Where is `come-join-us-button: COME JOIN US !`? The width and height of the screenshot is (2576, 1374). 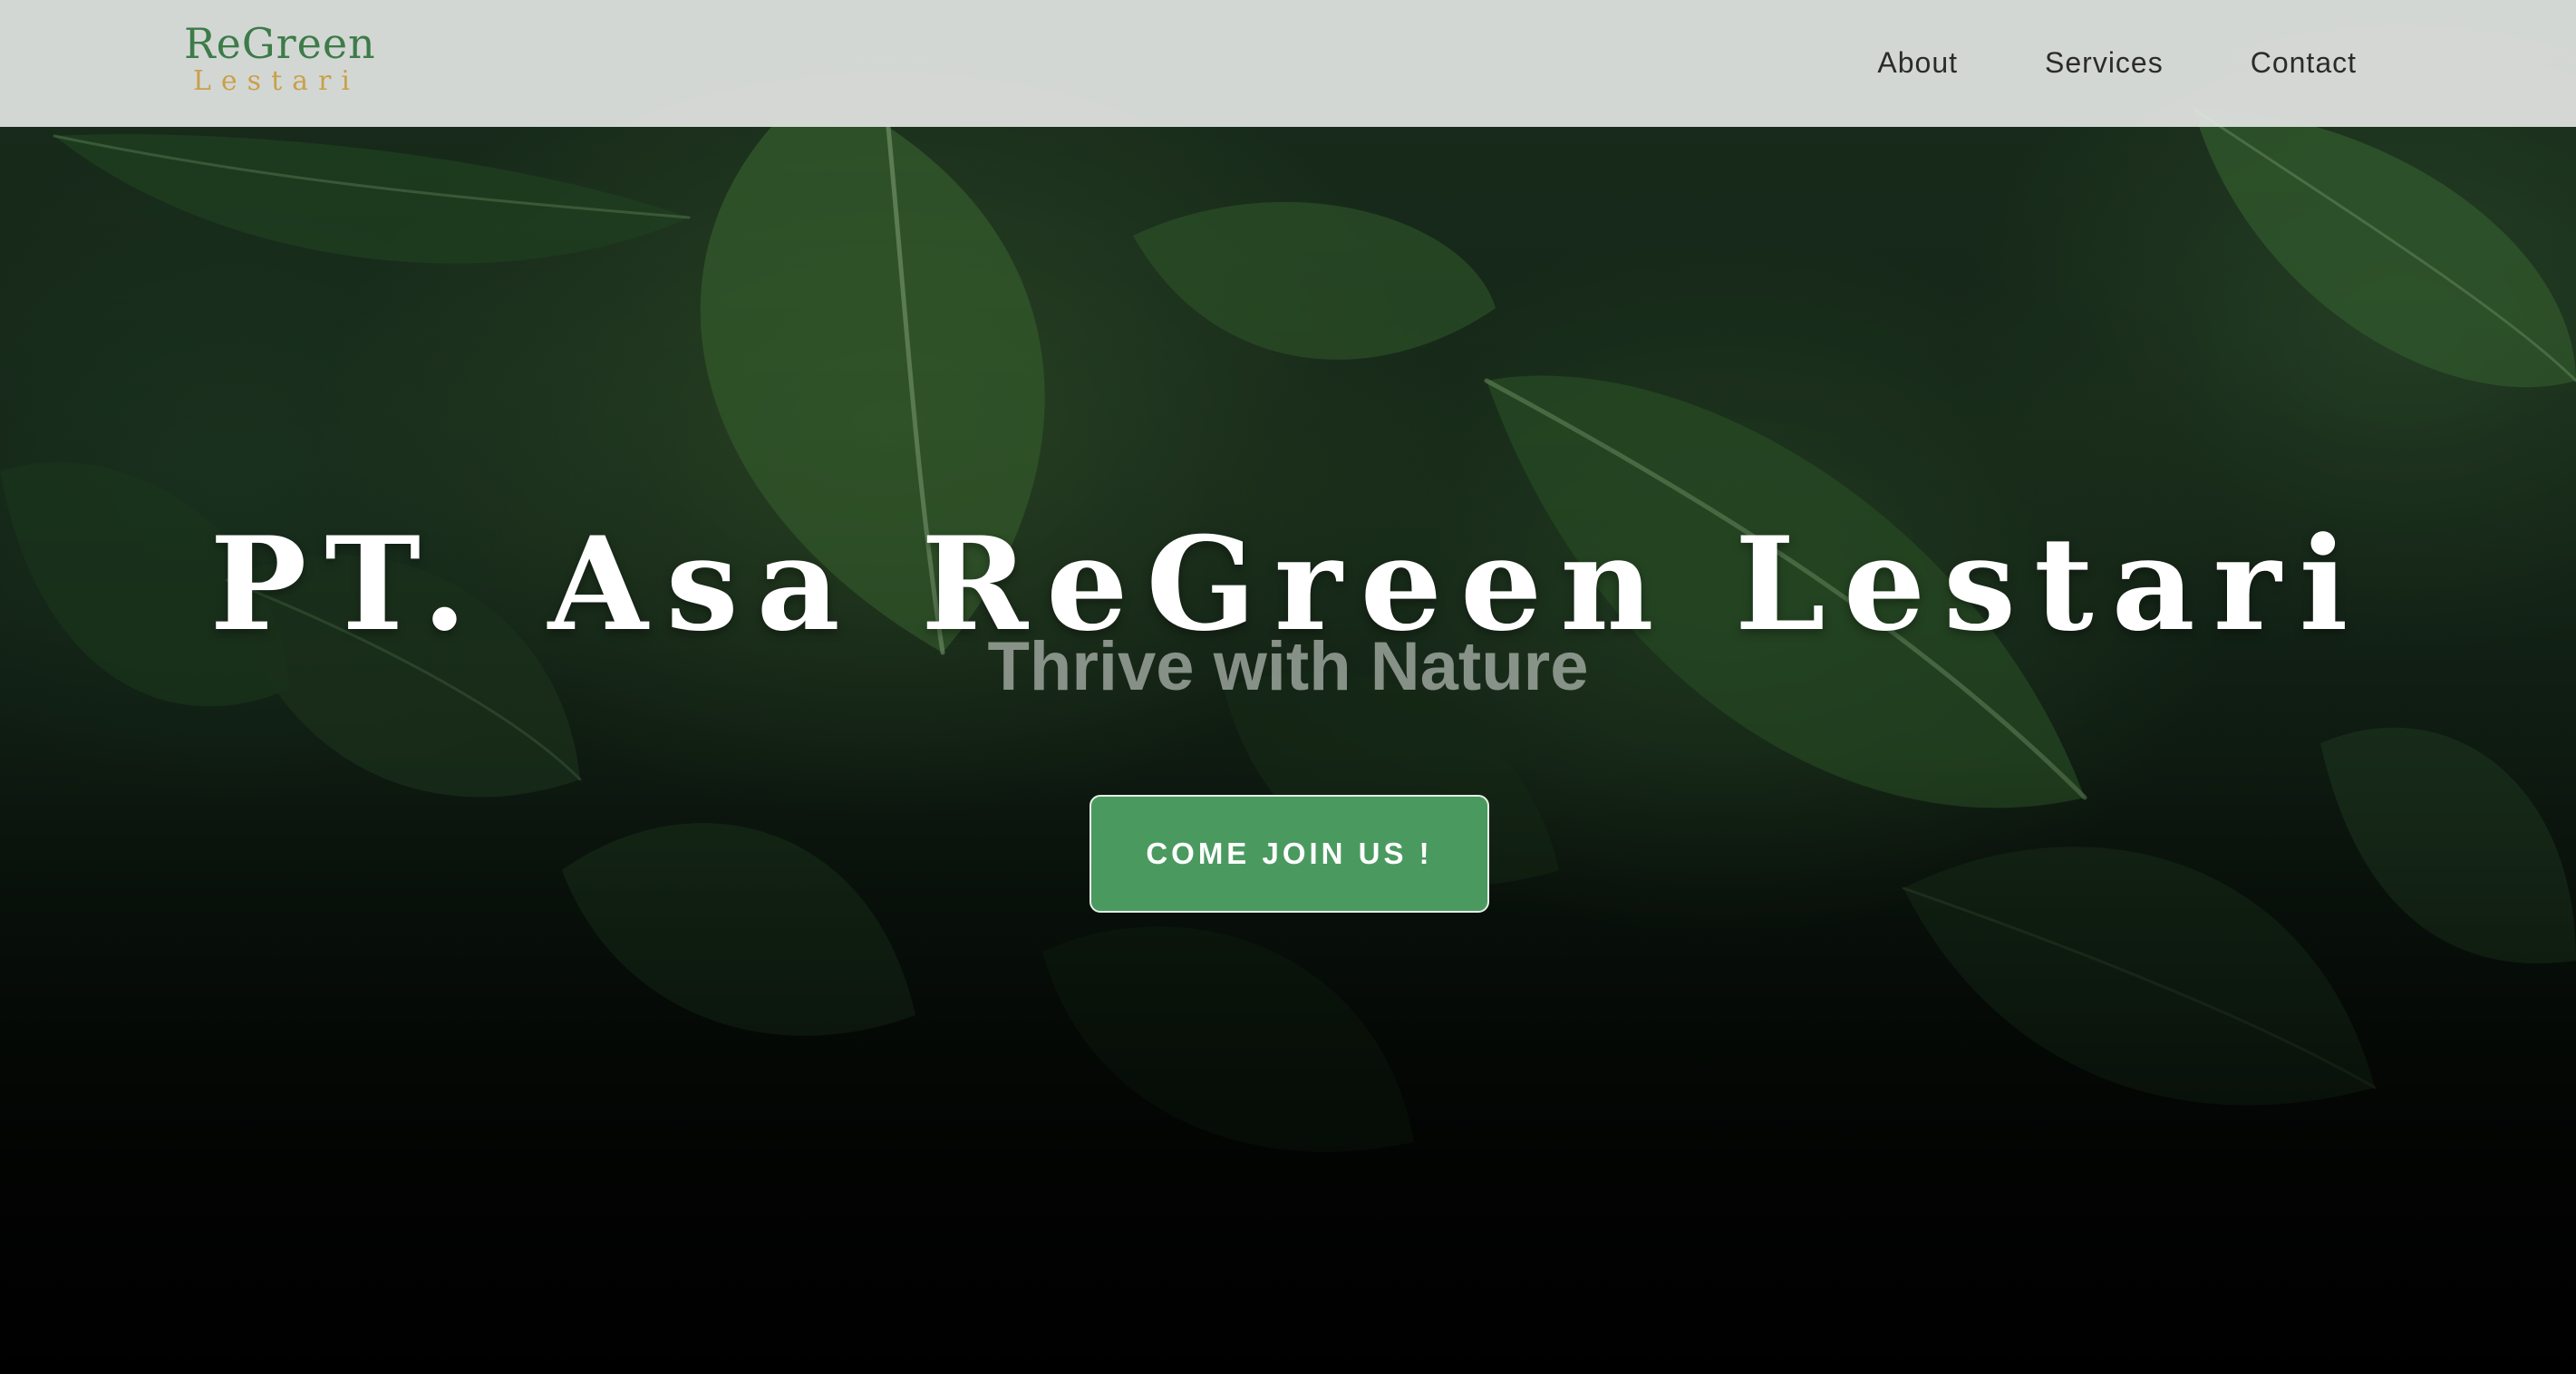
come-join-us-button: COME JOIN US ! is located at coordinates (1289, 854).